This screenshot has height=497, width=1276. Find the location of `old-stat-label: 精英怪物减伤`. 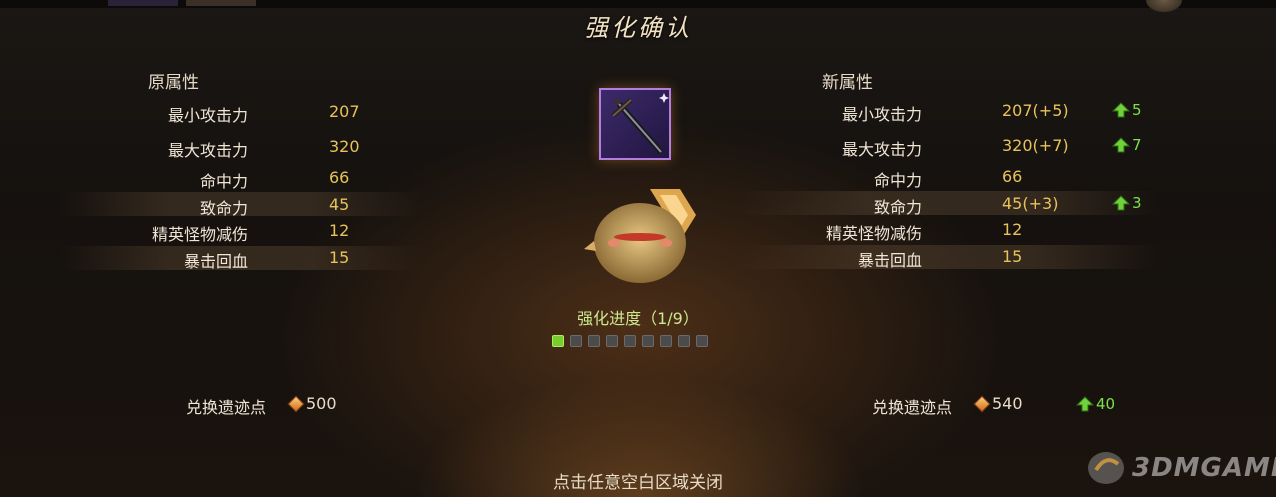

old-stat-label: 精英怪物减伤 is located at coordinates (199, 234).